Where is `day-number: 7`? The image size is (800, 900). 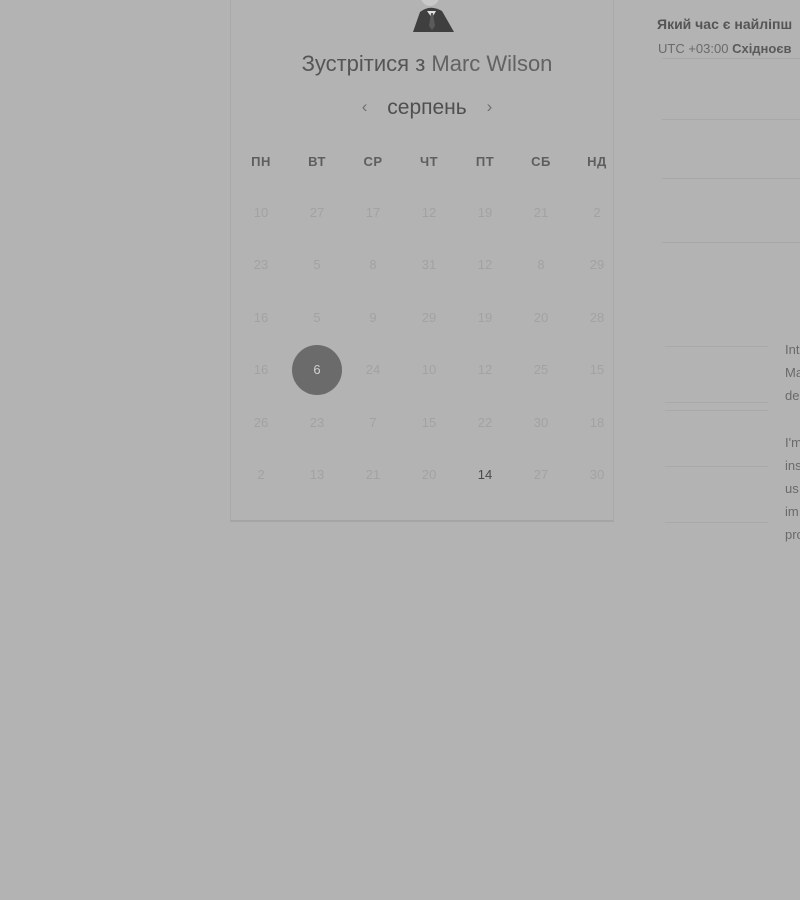
day-number: 7 is located at coordinates (373, 422).